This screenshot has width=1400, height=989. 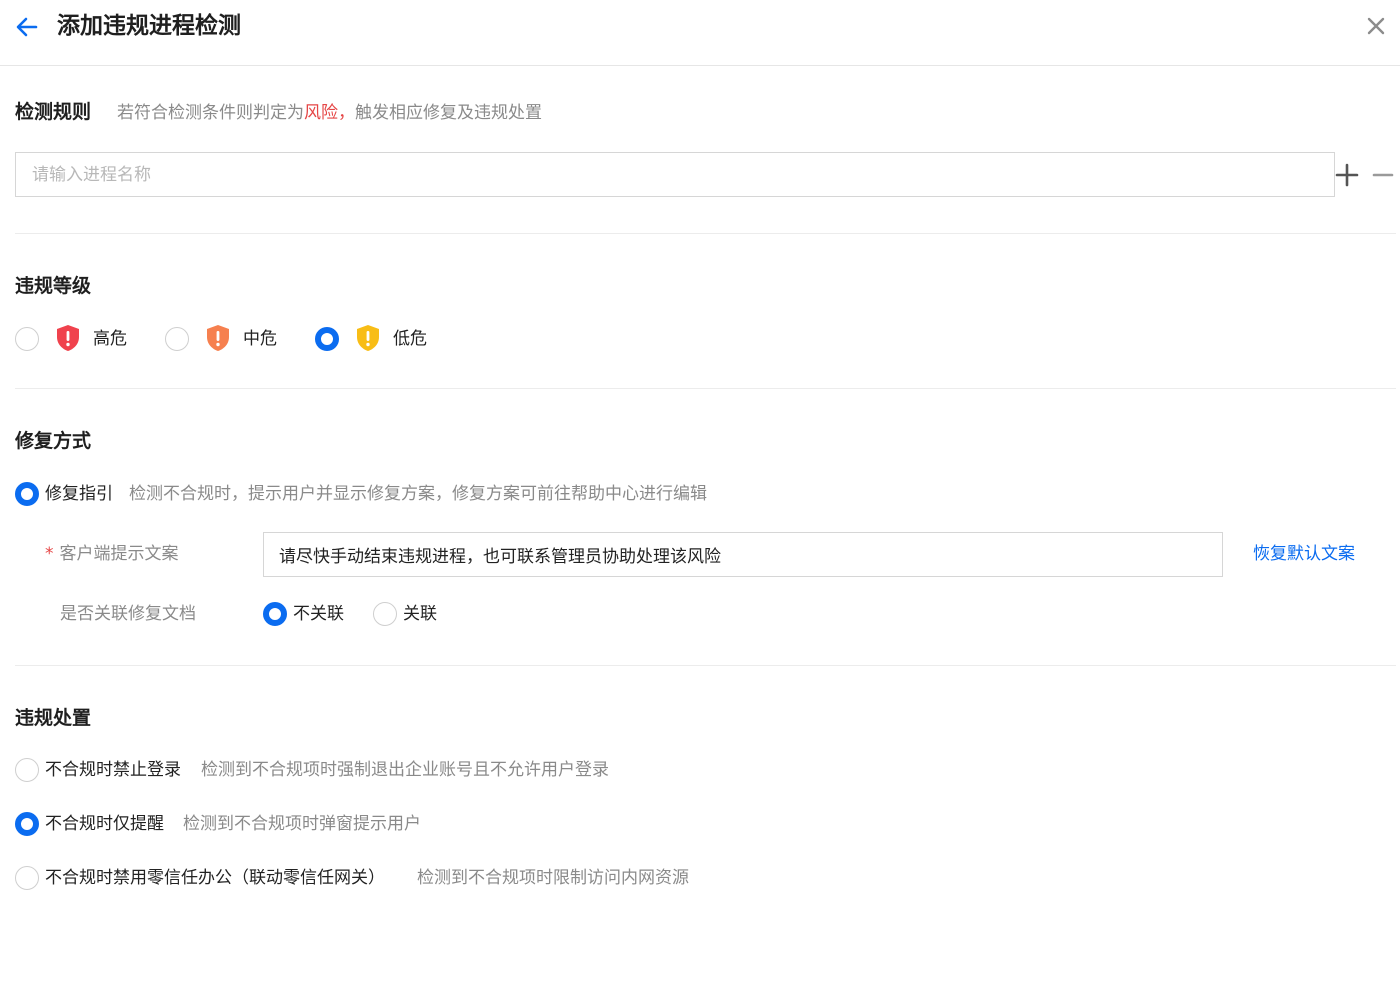 What do you see at coordinates (385, 614) in the screenshot?
I see `radio-doc-linked` at bounding box center [385, 614].